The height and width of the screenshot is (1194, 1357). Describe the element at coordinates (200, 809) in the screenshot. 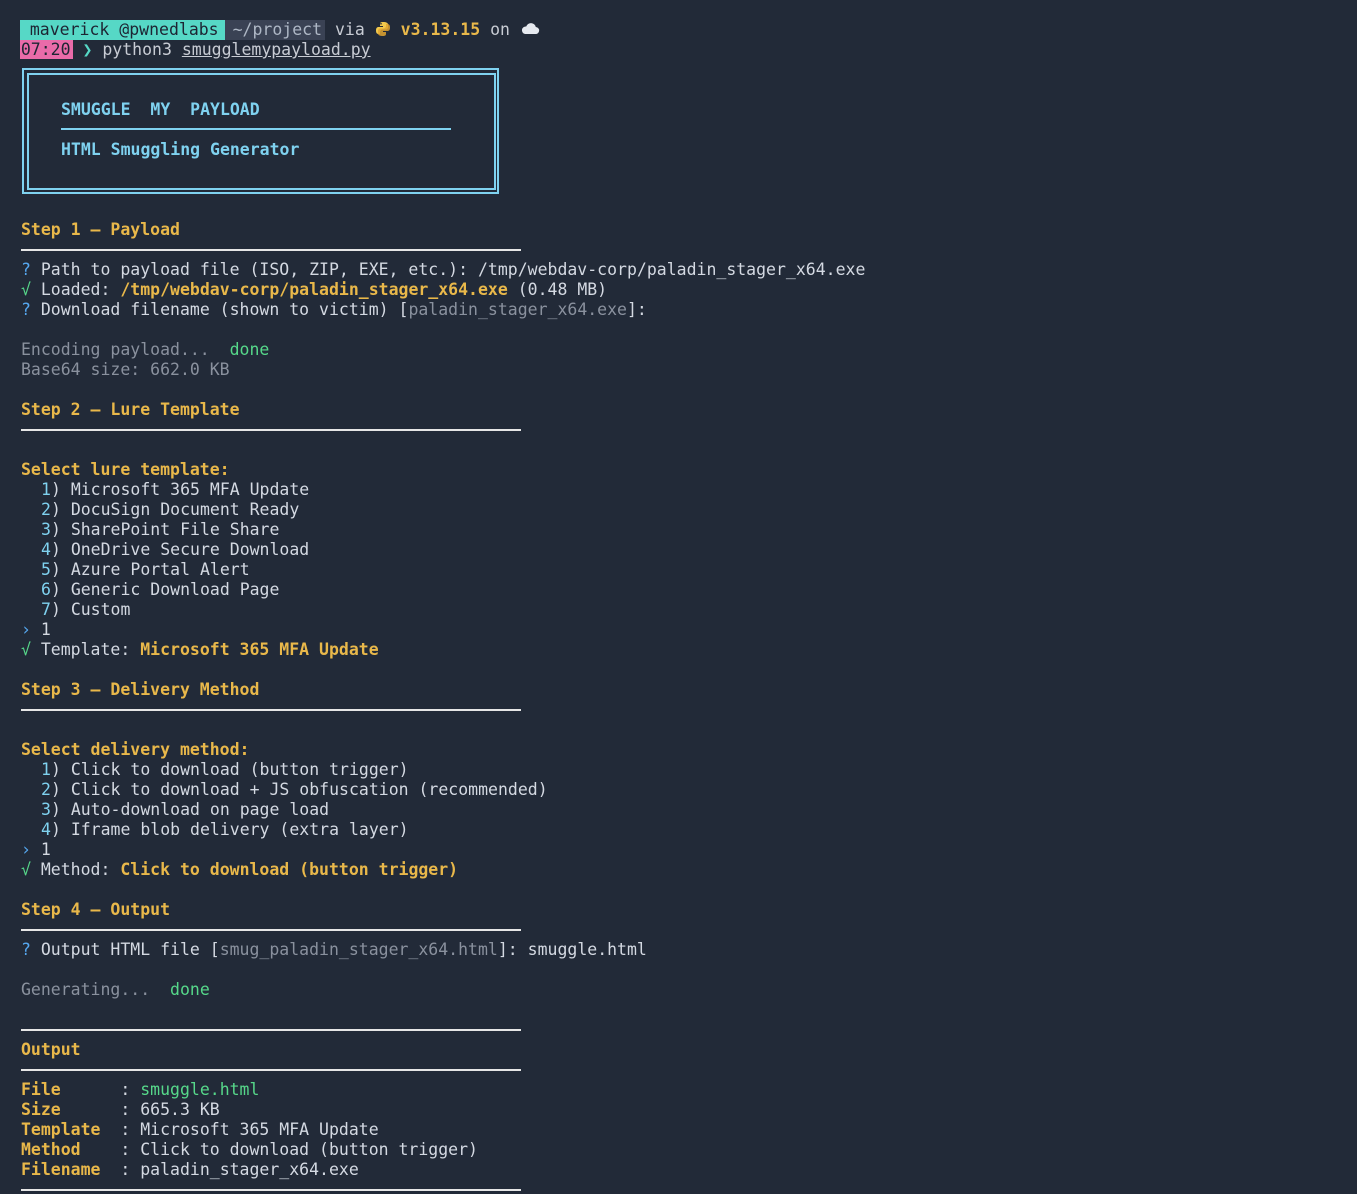

I see `option-label: Auto-download on page load` at that location.